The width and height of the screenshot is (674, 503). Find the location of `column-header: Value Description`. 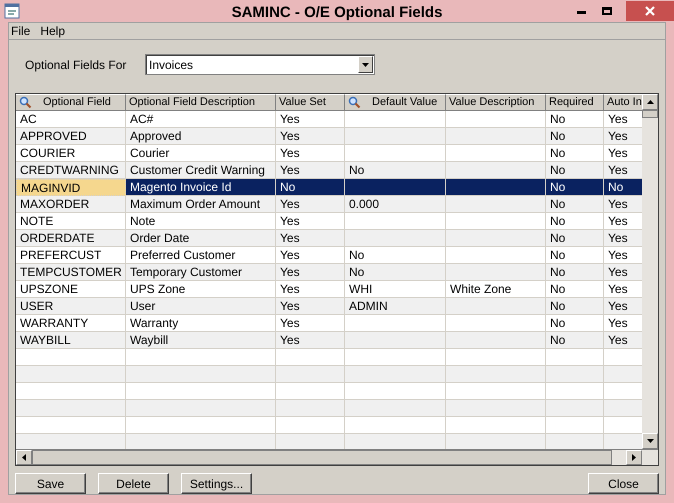

column-header: Value Description is located at coordinates (496, 102).